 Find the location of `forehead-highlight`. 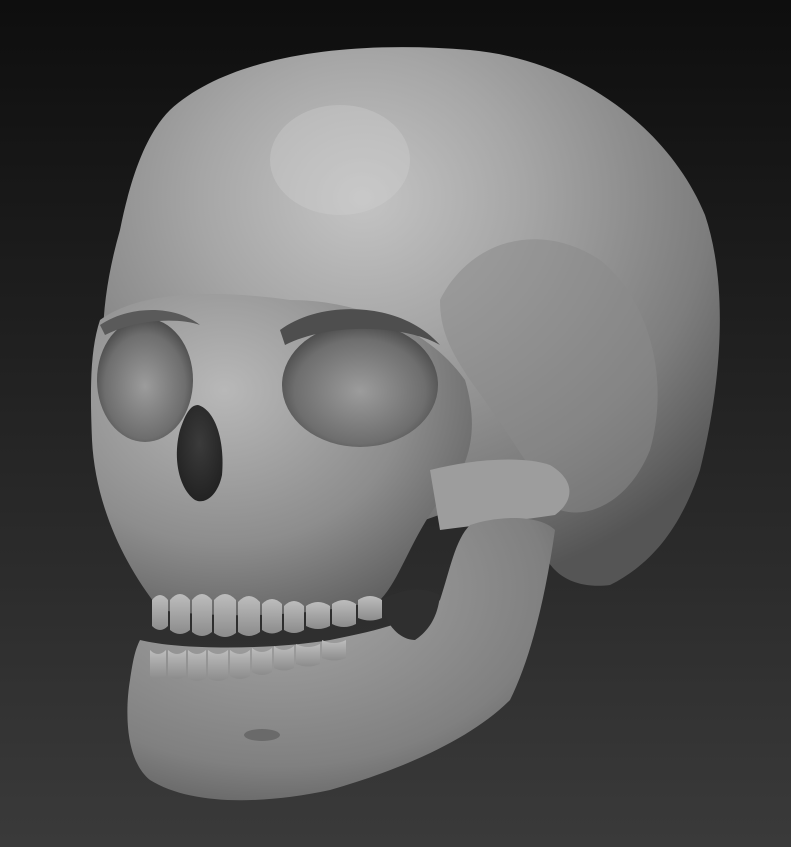

forehead-highlight is located at coordinates (340, 160).